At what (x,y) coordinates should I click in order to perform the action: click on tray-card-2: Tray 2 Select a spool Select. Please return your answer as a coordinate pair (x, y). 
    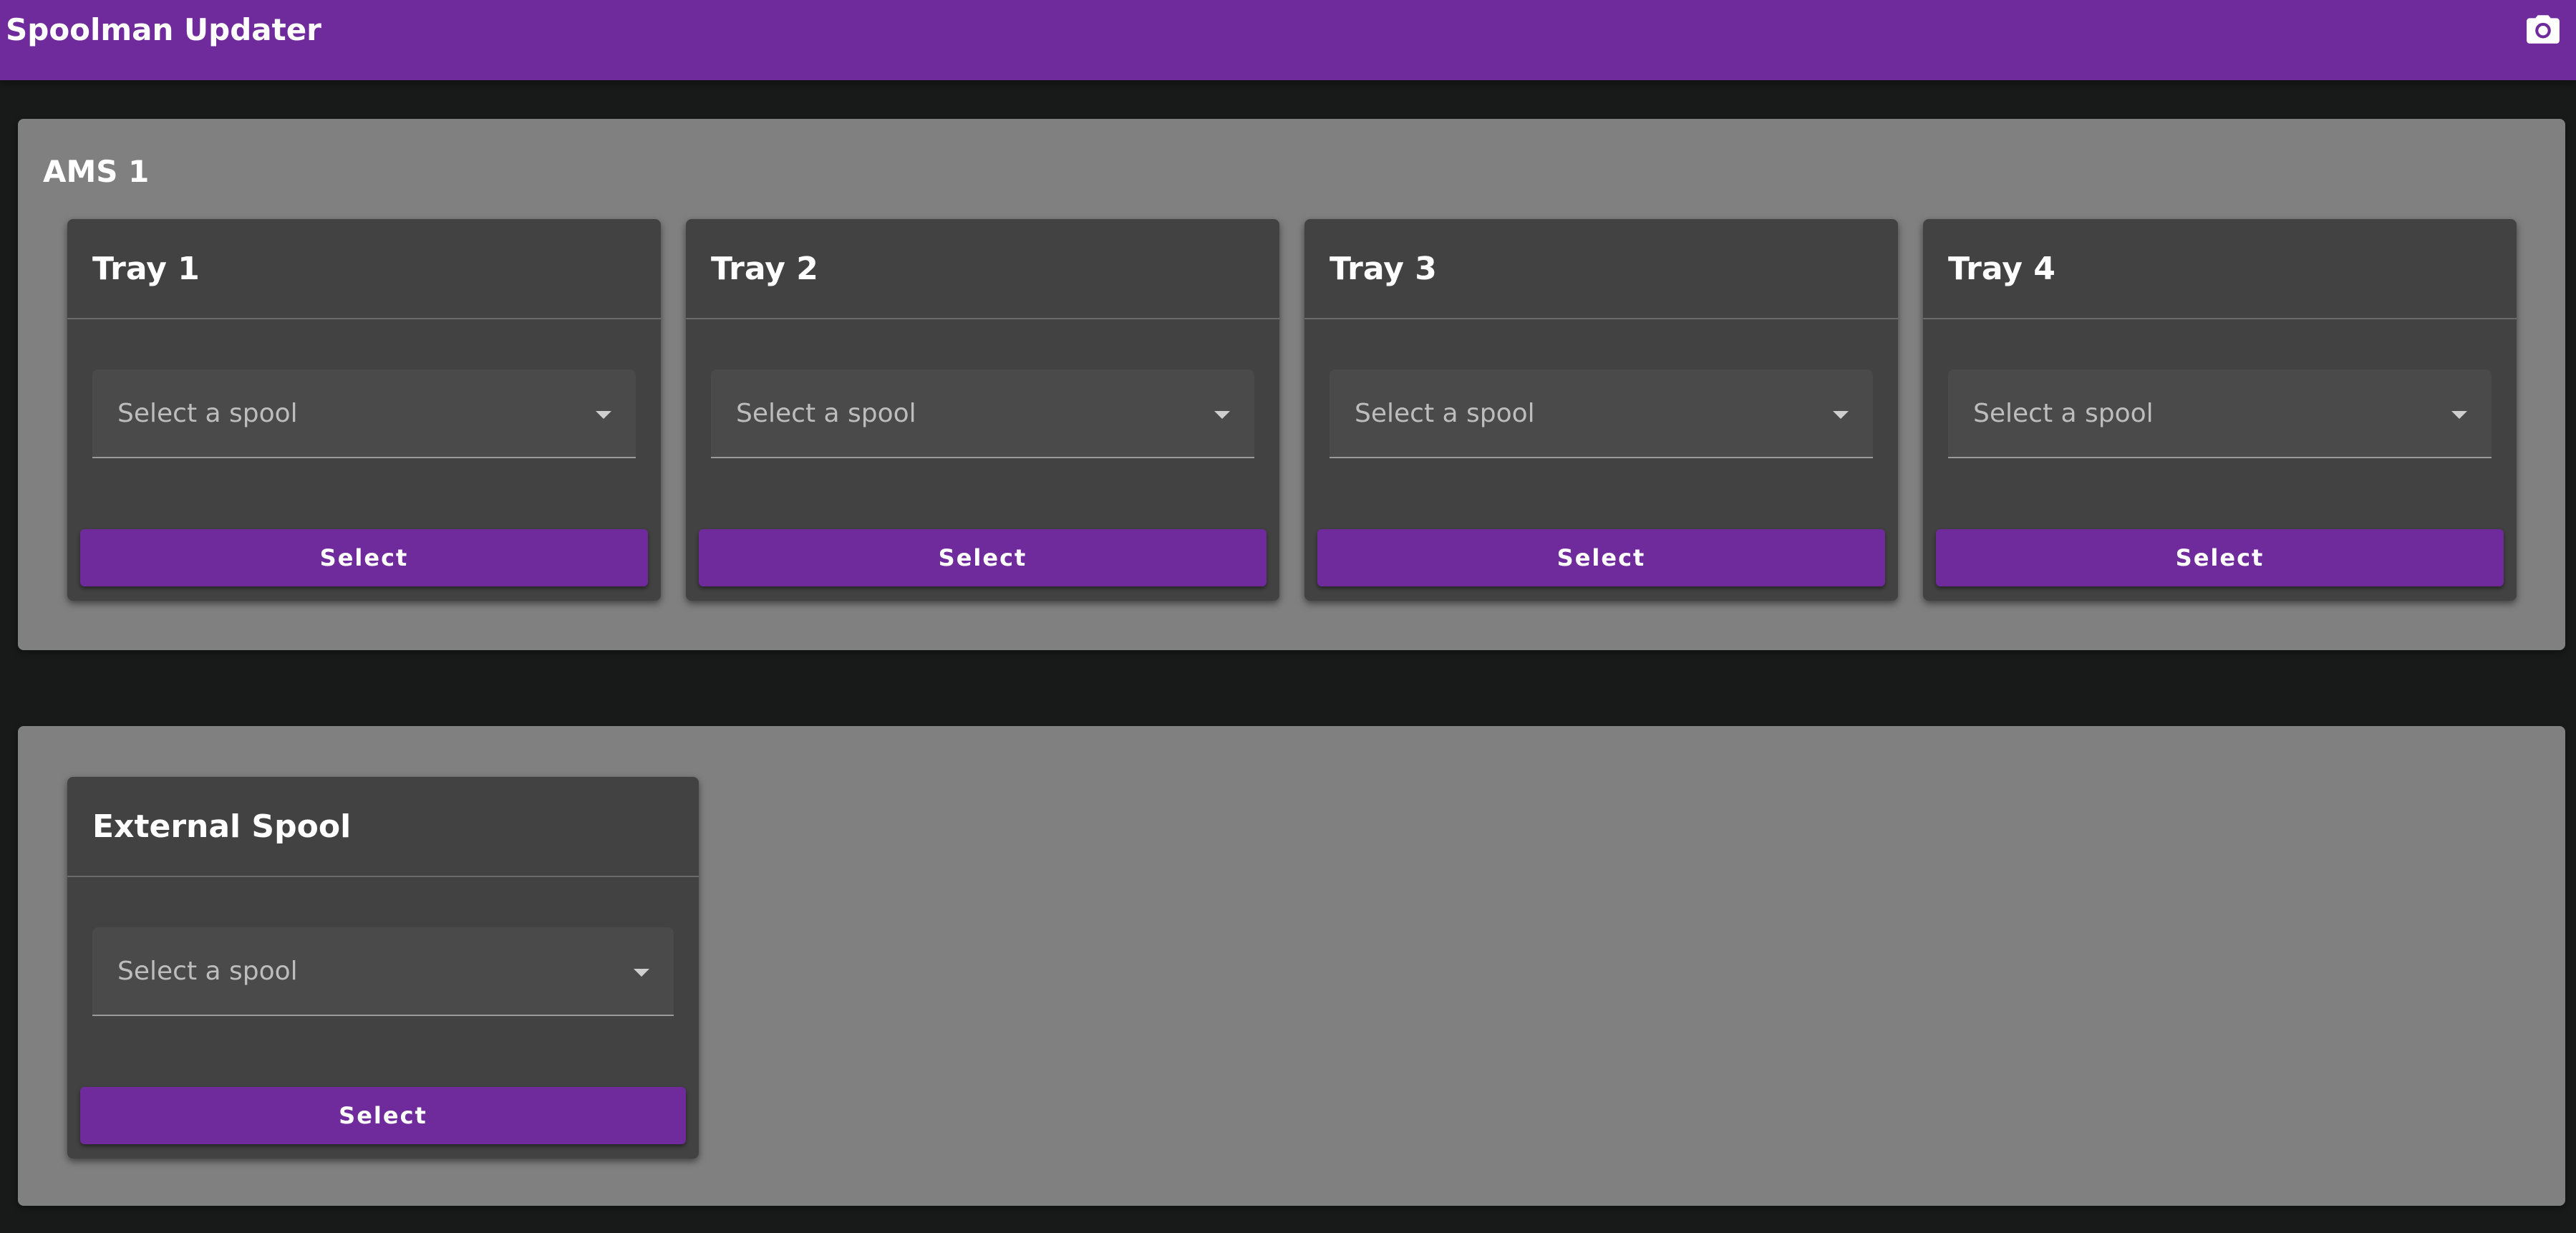
    Looking at the image, I should click on (983, 410).